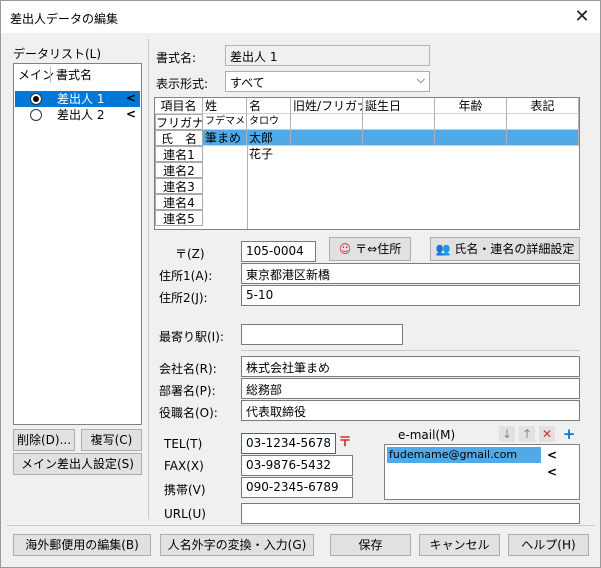 The image size is (601, 568). What do you see at coordinates (410, 513) in the screenshot?
I see `url-field` at bounding box center [410, 513].